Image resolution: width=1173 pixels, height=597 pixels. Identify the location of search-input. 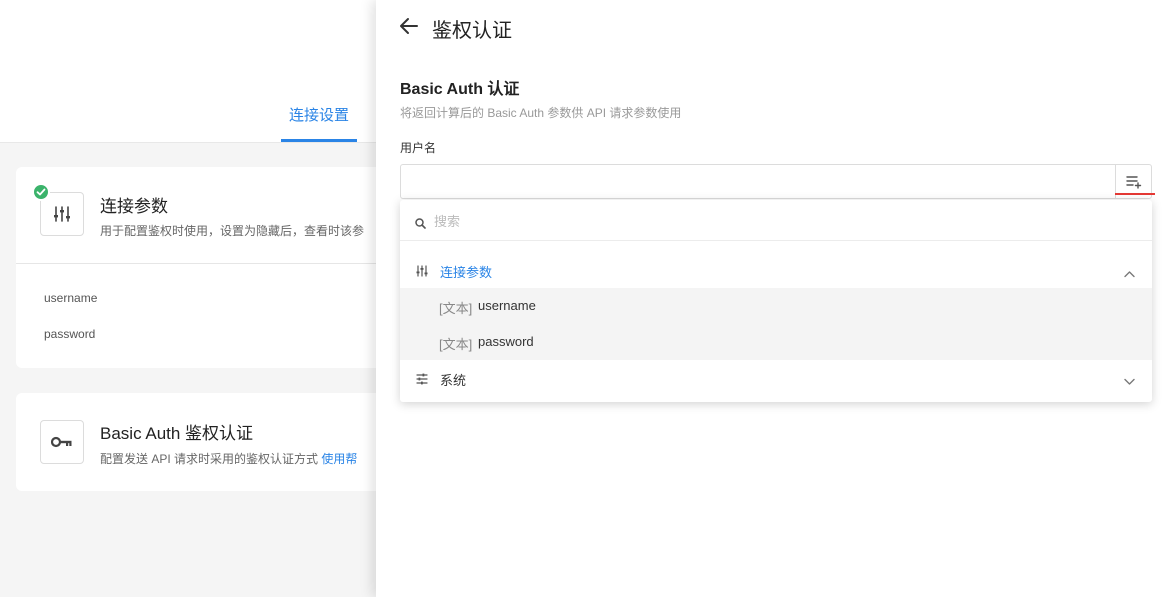
(774, 221).